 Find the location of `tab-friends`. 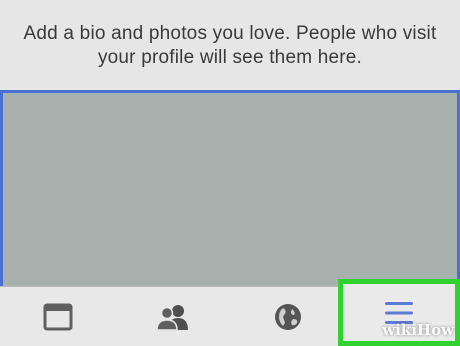

tab-friends is located at coordinates (172, 316).